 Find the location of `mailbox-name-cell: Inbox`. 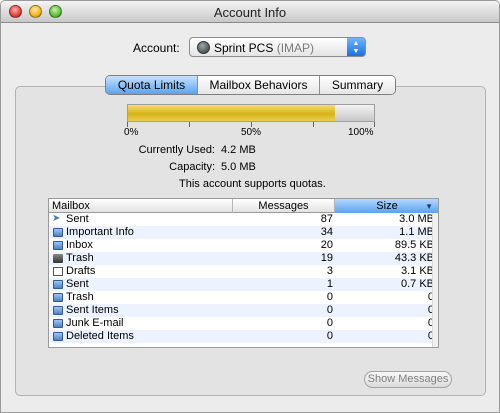

mailbox-name-cell: Inbox is located at coordinates (79, 245).